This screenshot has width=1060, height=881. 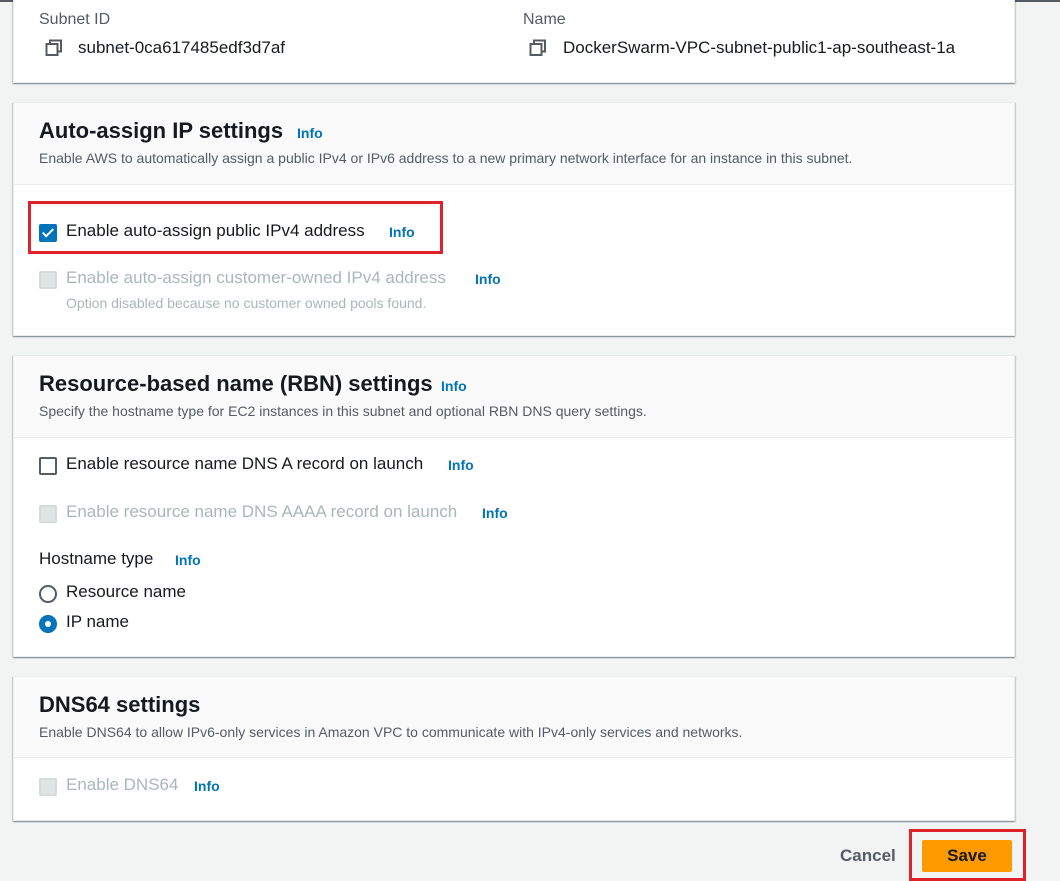 What do you see at coordinates (48, 514) in the screenshot?
I see `dns-aaaa-record-checkbox` at bounding box center [48, 514].